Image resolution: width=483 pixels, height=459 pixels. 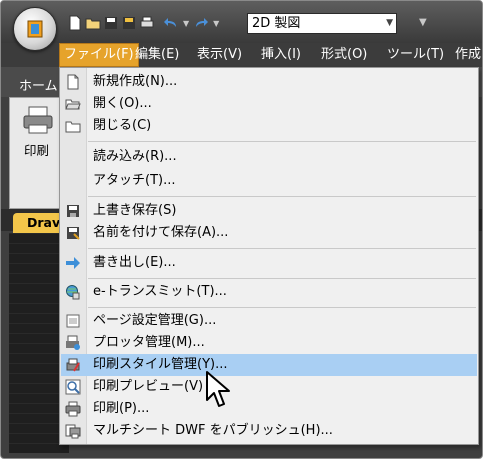 What do you see at coordinates (466, 55) in the screenshot?
I see `menu-draw: 作成` at bounding box center [466, 55].